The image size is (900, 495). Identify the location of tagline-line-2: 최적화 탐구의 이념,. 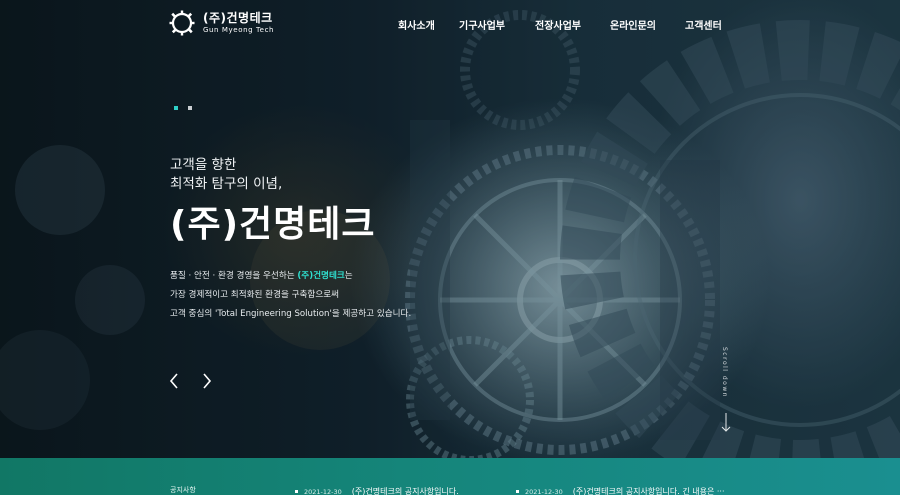
(226, 184).